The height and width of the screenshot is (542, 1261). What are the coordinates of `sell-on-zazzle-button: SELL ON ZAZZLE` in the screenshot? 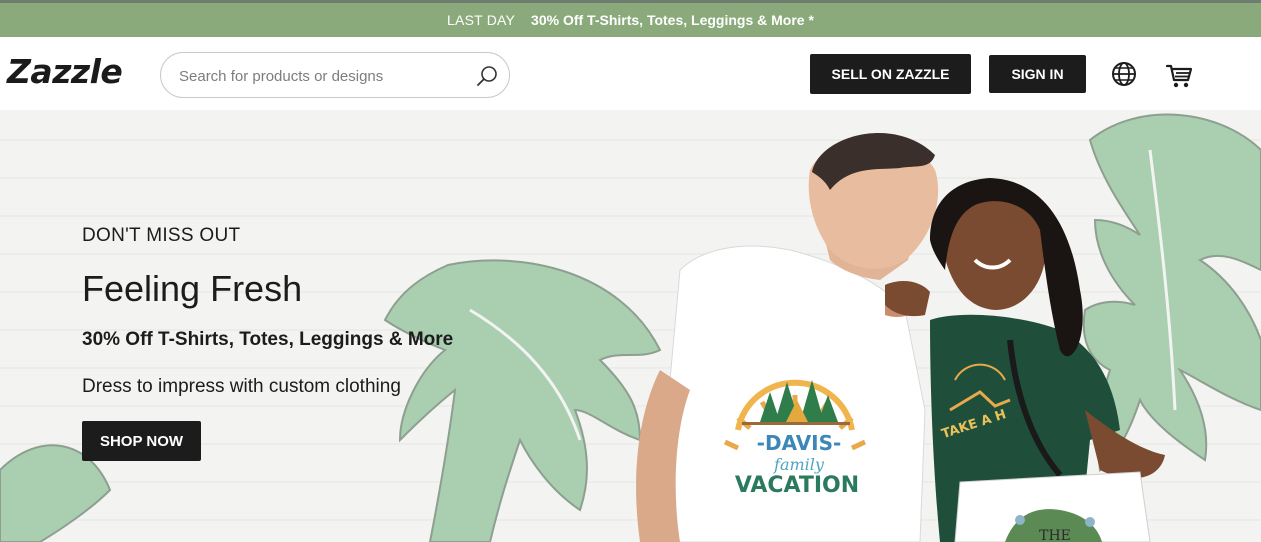 It's located at (890, 74).